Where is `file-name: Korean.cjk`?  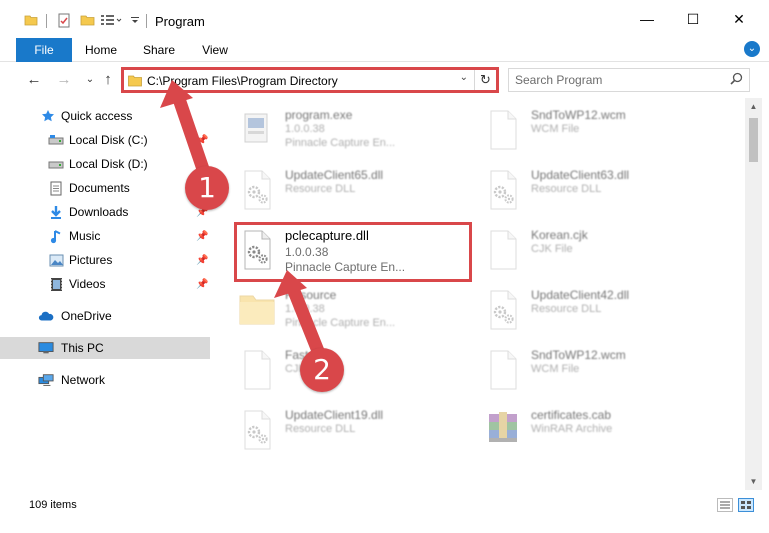 file-name: Korean.cjk is located at coordinates (559, 235).